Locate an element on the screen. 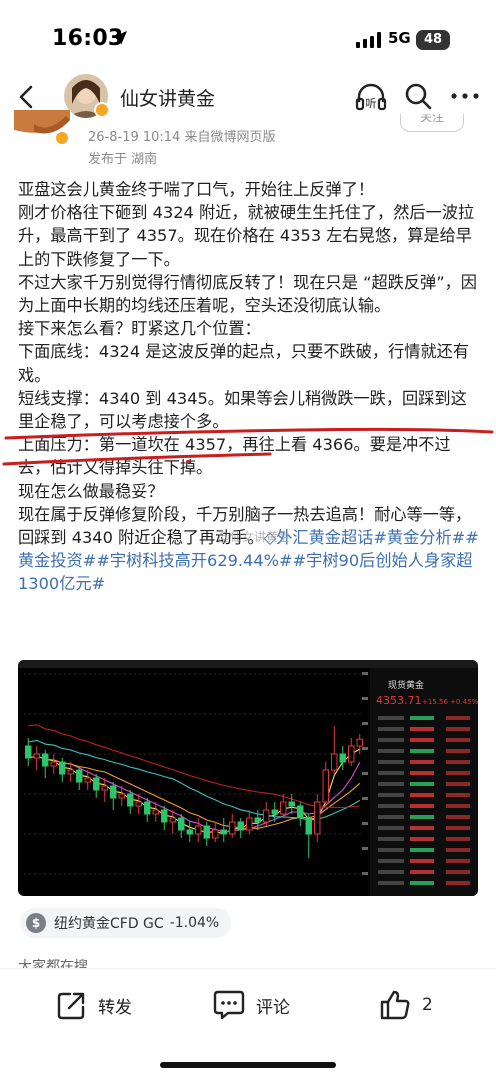  repost-label: 转发 is located at coordinates (115, 1007).